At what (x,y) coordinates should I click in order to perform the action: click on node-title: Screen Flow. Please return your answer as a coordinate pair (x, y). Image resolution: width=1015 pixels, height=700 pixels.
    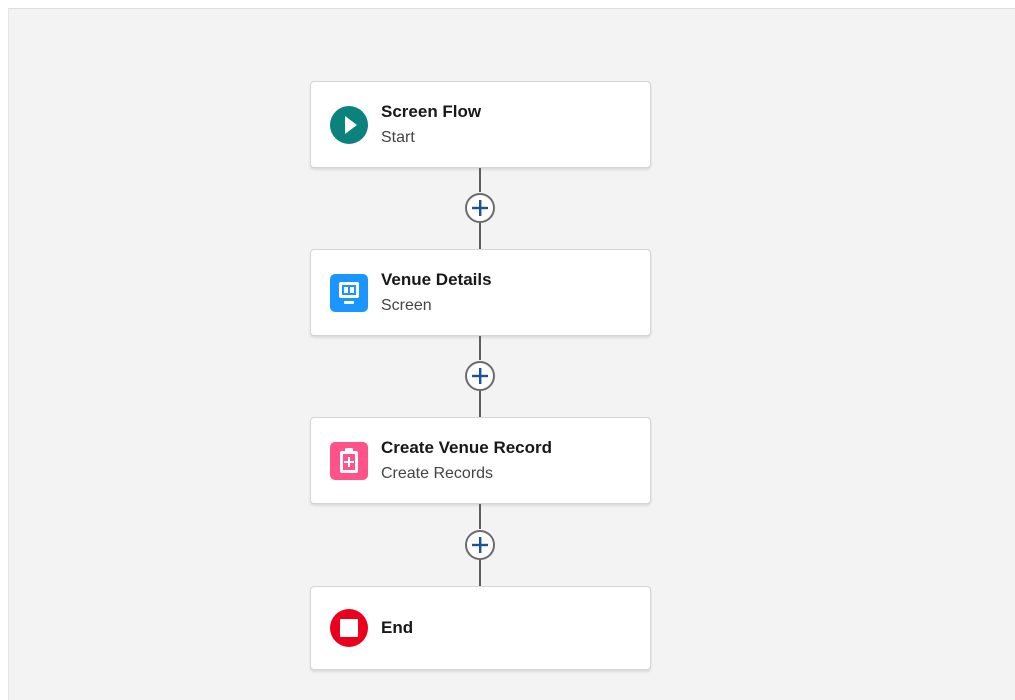
    Looking at the image, I should click on (431, 111).